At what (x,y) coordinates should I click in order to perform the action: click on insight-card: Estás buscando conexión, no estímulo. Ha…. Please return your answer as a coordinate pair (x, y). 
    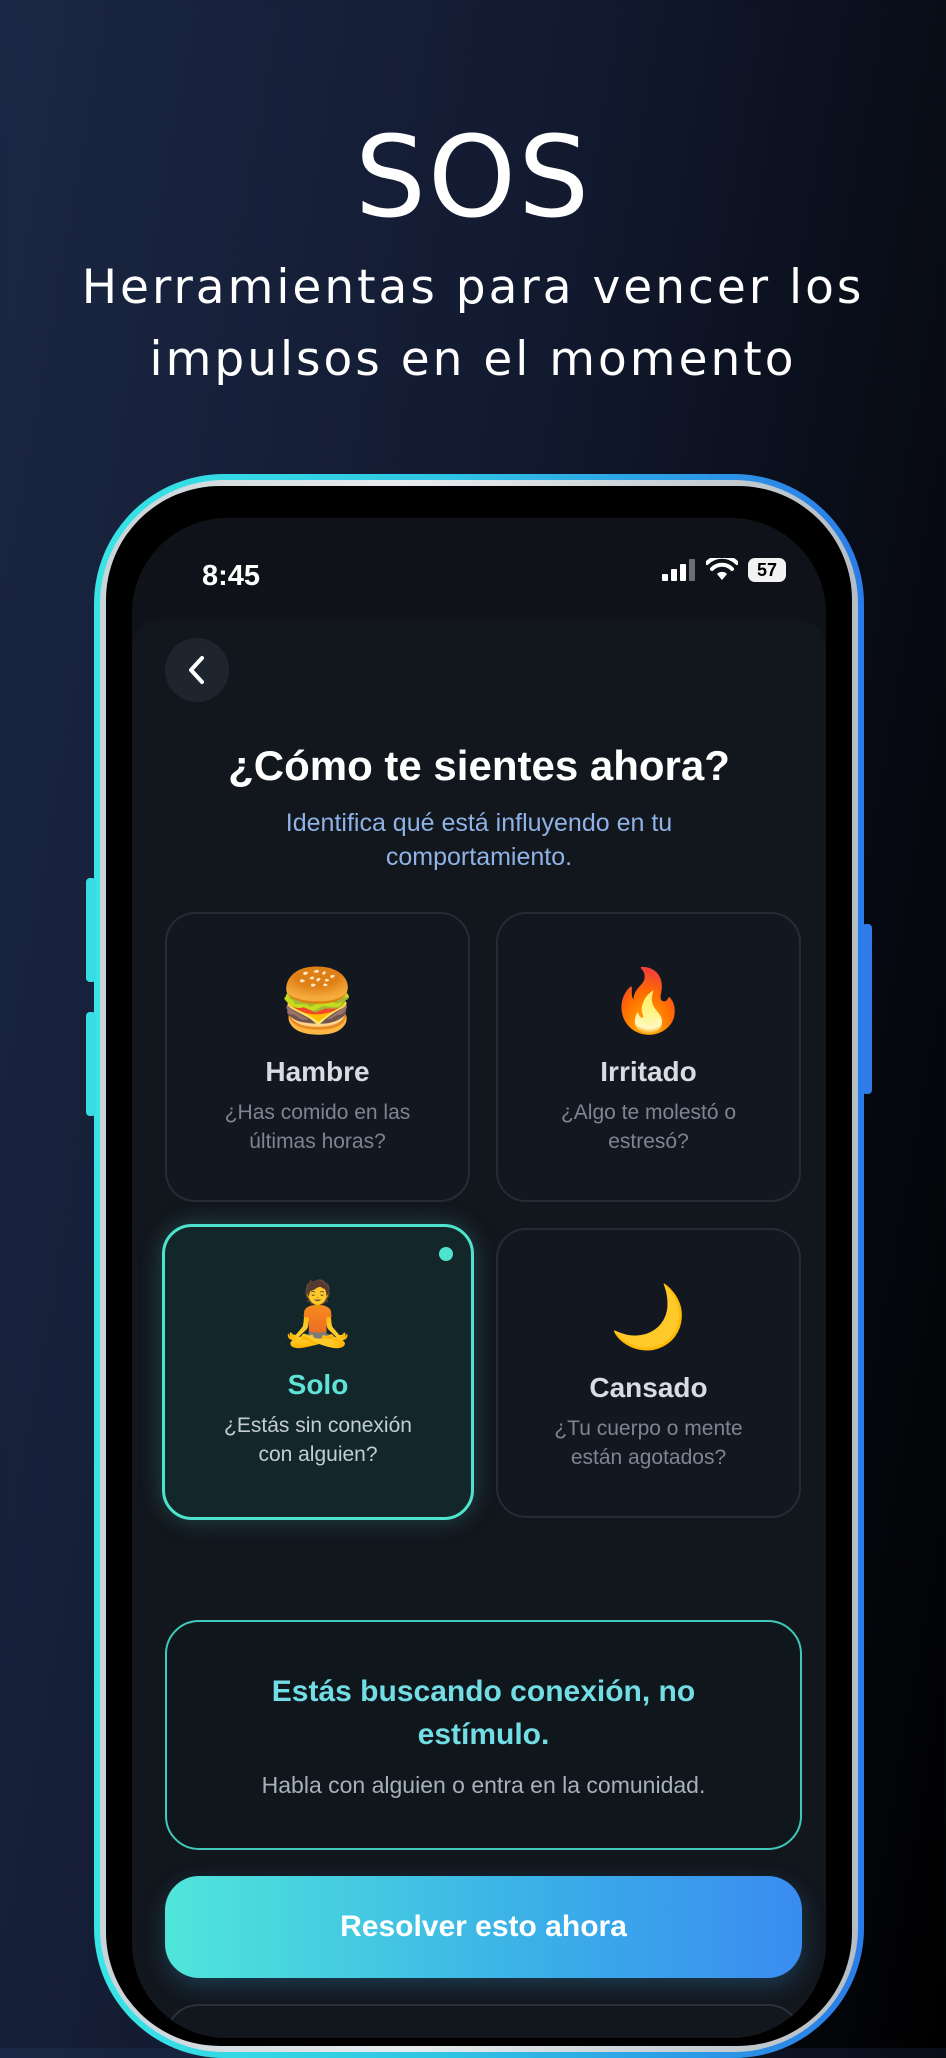
    Looking at the image, I should click on (483, 1735).